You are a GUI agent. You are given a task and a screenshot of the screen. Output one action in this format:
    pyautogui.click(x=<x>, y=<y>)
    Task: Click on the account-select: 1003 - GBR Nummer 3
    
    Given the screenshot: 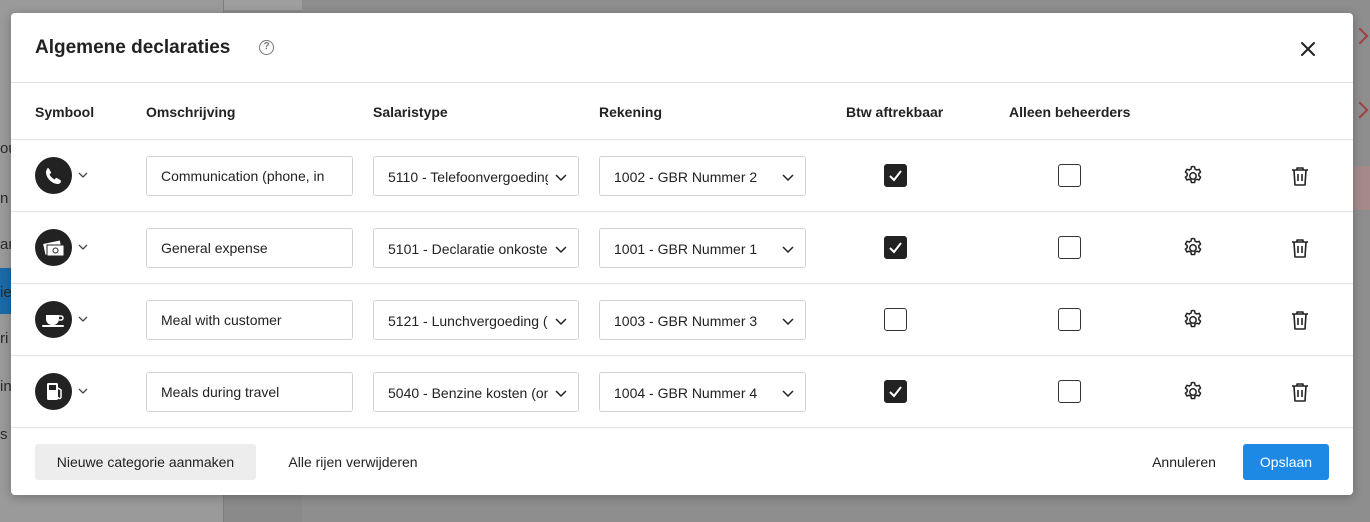 What is the action you would take?
    pyautogui.click(x=702, y=320)
    